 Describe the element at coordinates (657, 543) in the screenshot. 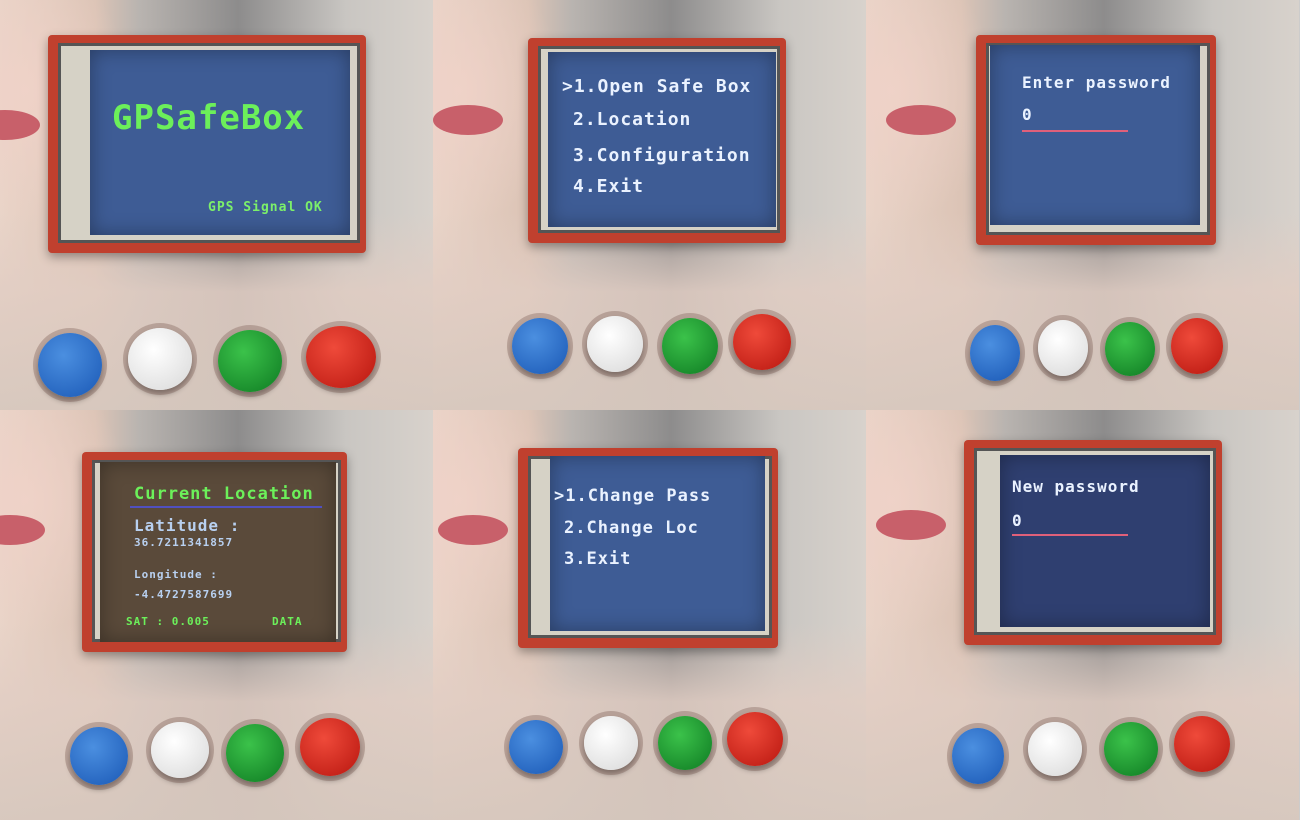

I see `lcd-screen: >1.Change Pass 2.Change Loc 3.Exit` at that location.